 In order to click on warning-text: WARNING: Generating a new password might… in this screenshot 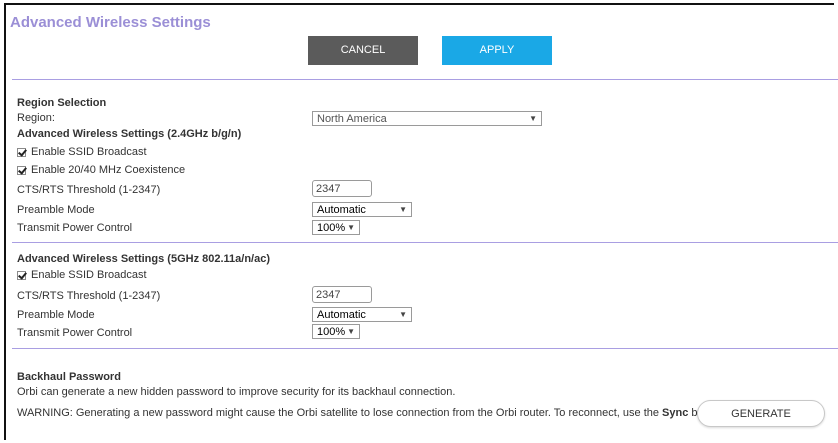, I will do `click(340, 413)`.